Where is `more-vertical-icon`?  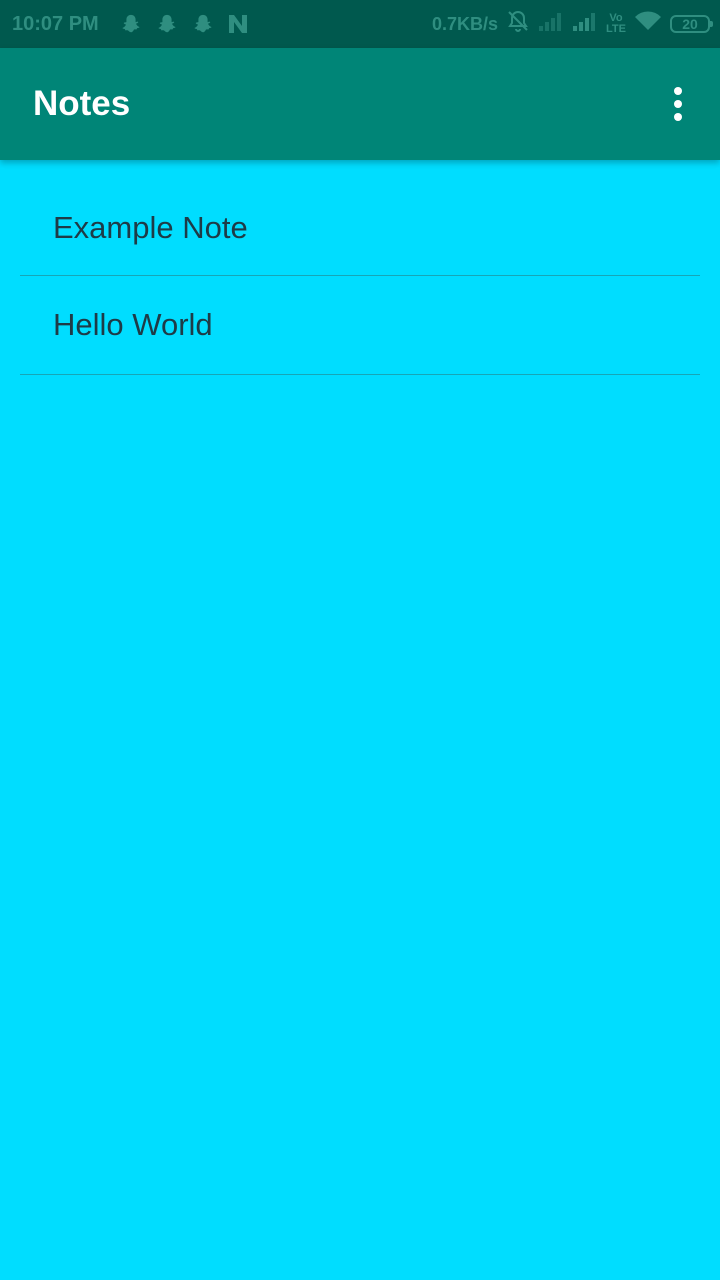 more-vertical-icon is located at coordinates (678, 104).